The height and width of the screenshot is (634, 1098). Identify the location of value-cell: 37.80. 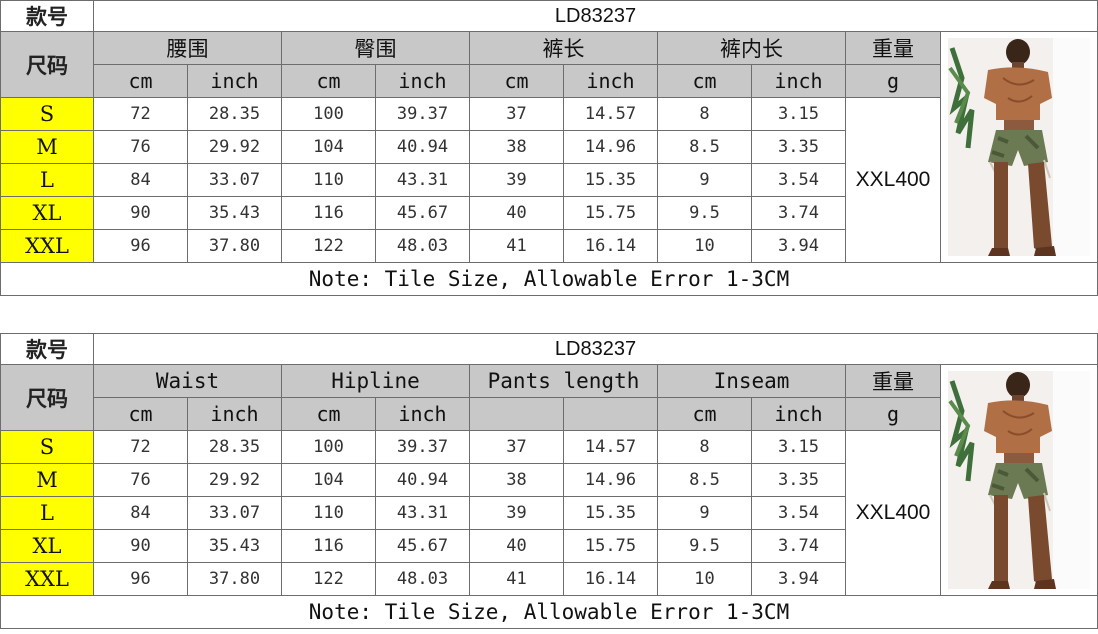
(234, 579).